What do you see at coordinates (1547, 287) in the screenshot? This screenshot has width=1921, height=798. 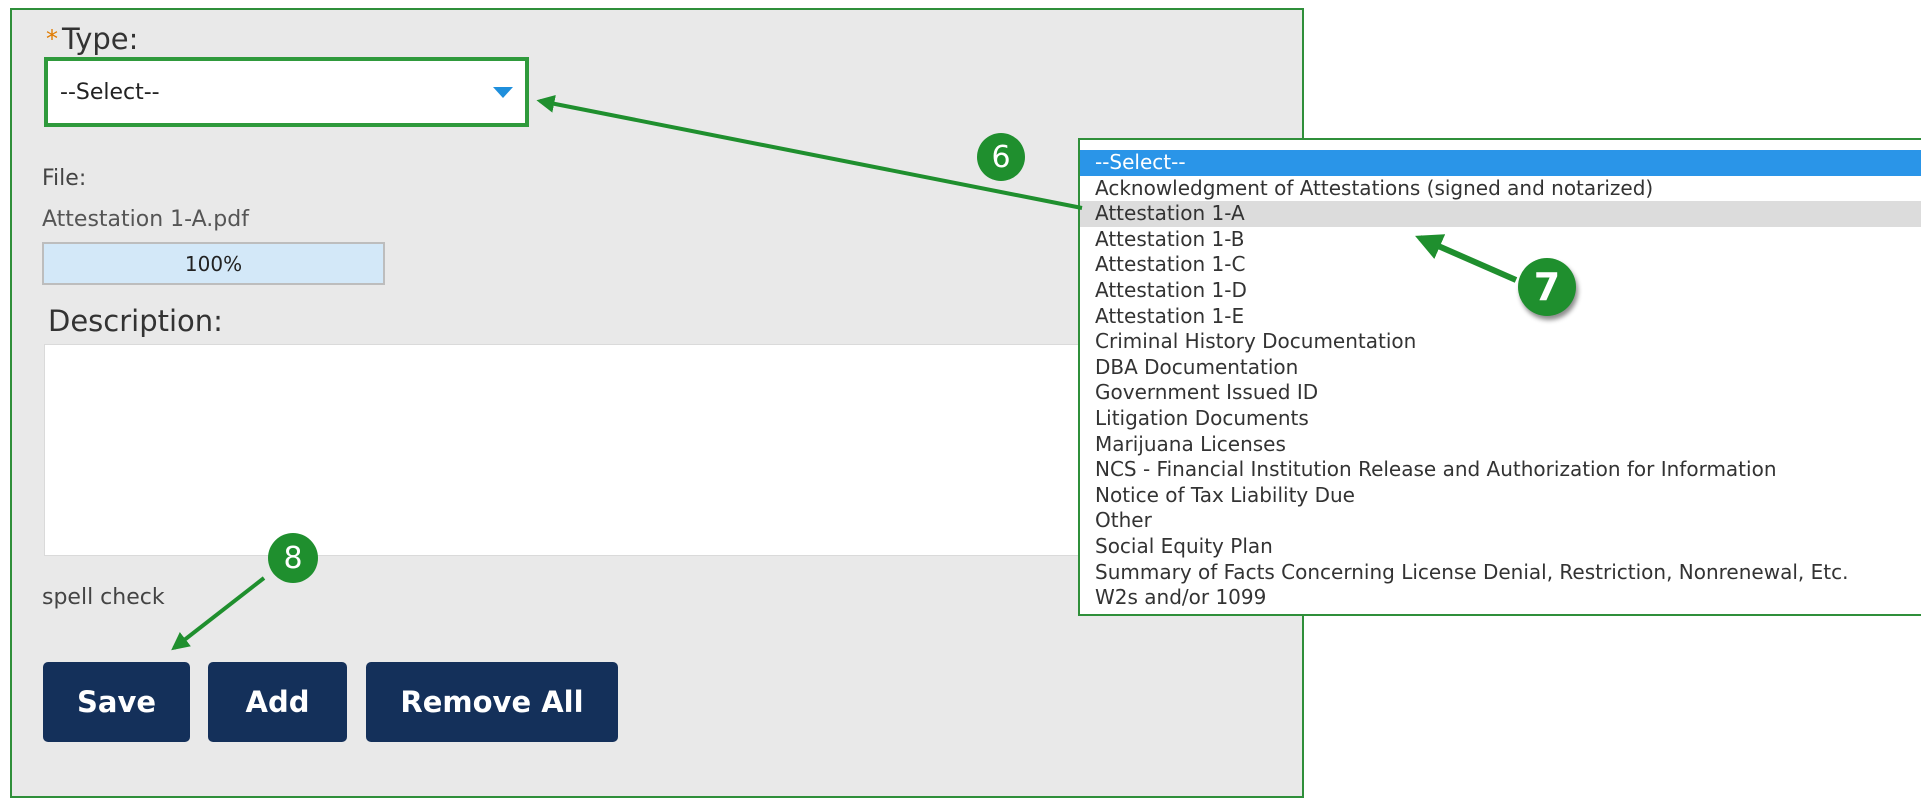 I see `step-7-badge: 7` at bounding box center [1547, 287].